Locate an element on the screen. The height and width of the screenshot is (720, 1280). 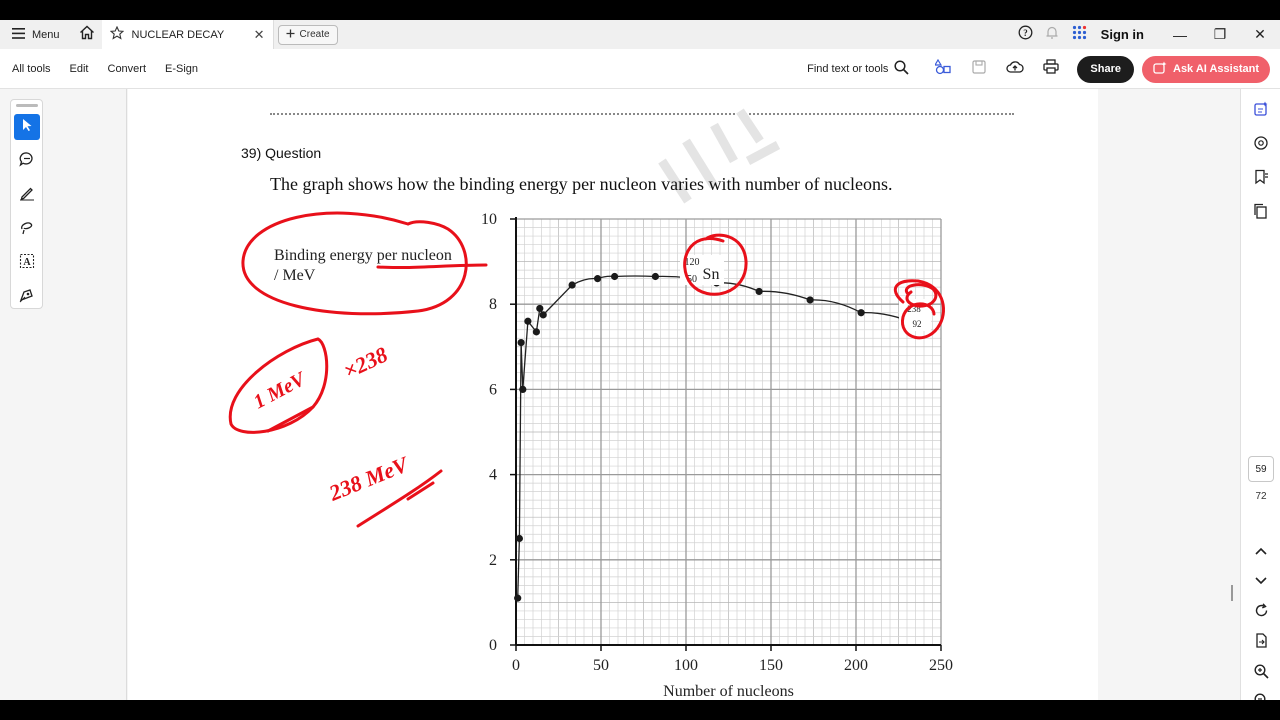
stamp-tool is located at coordinates (27, 297).